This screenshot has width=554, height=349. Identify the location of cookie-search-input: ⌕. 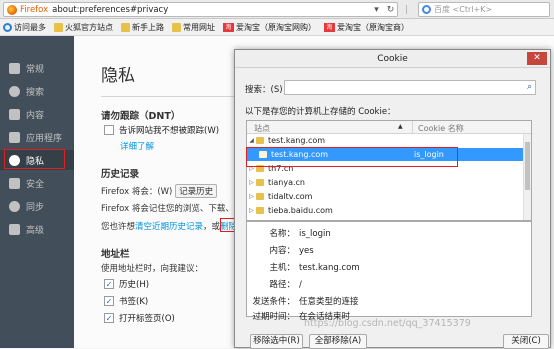
(410, 87).